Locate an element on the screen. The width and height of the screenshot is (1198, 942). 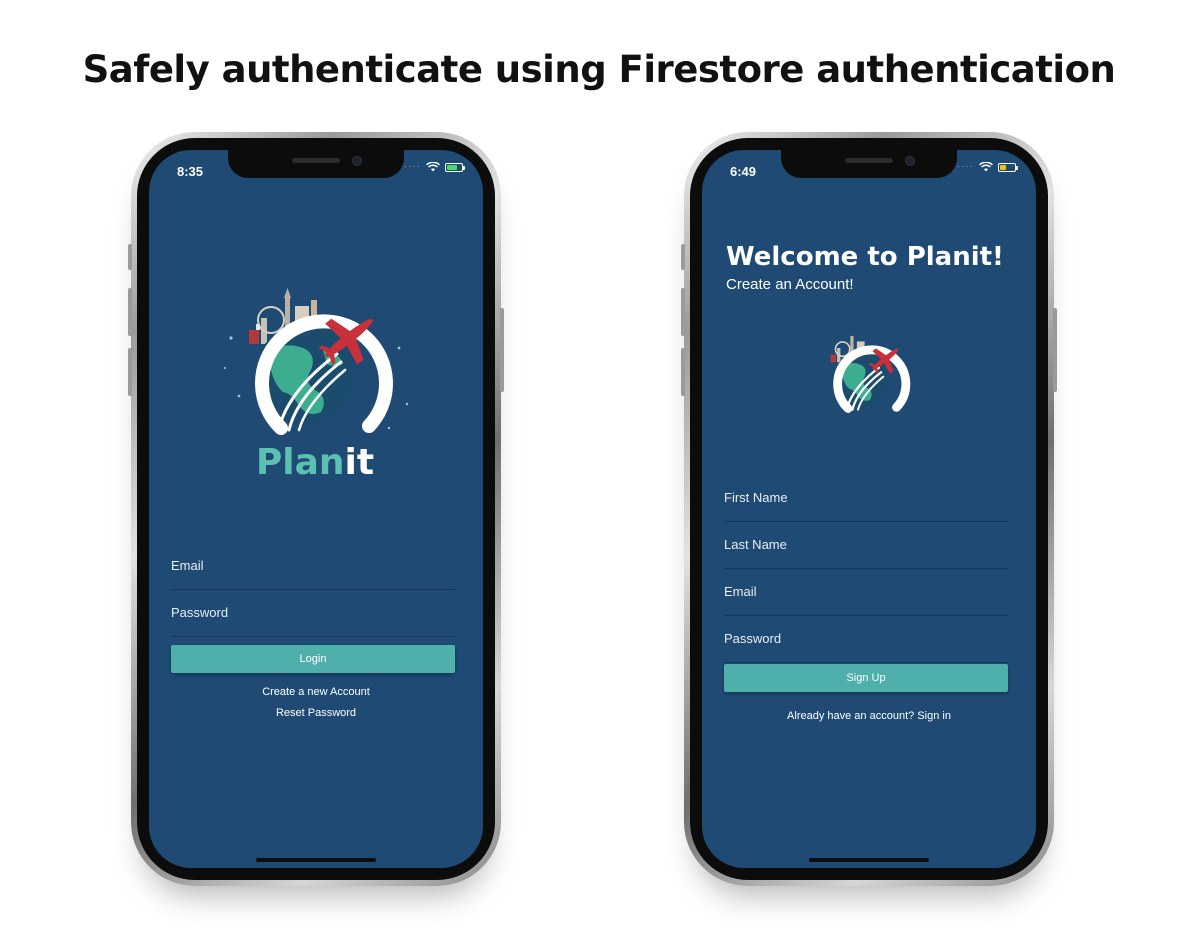
login-button: Login is located at coordinates (313, 659).